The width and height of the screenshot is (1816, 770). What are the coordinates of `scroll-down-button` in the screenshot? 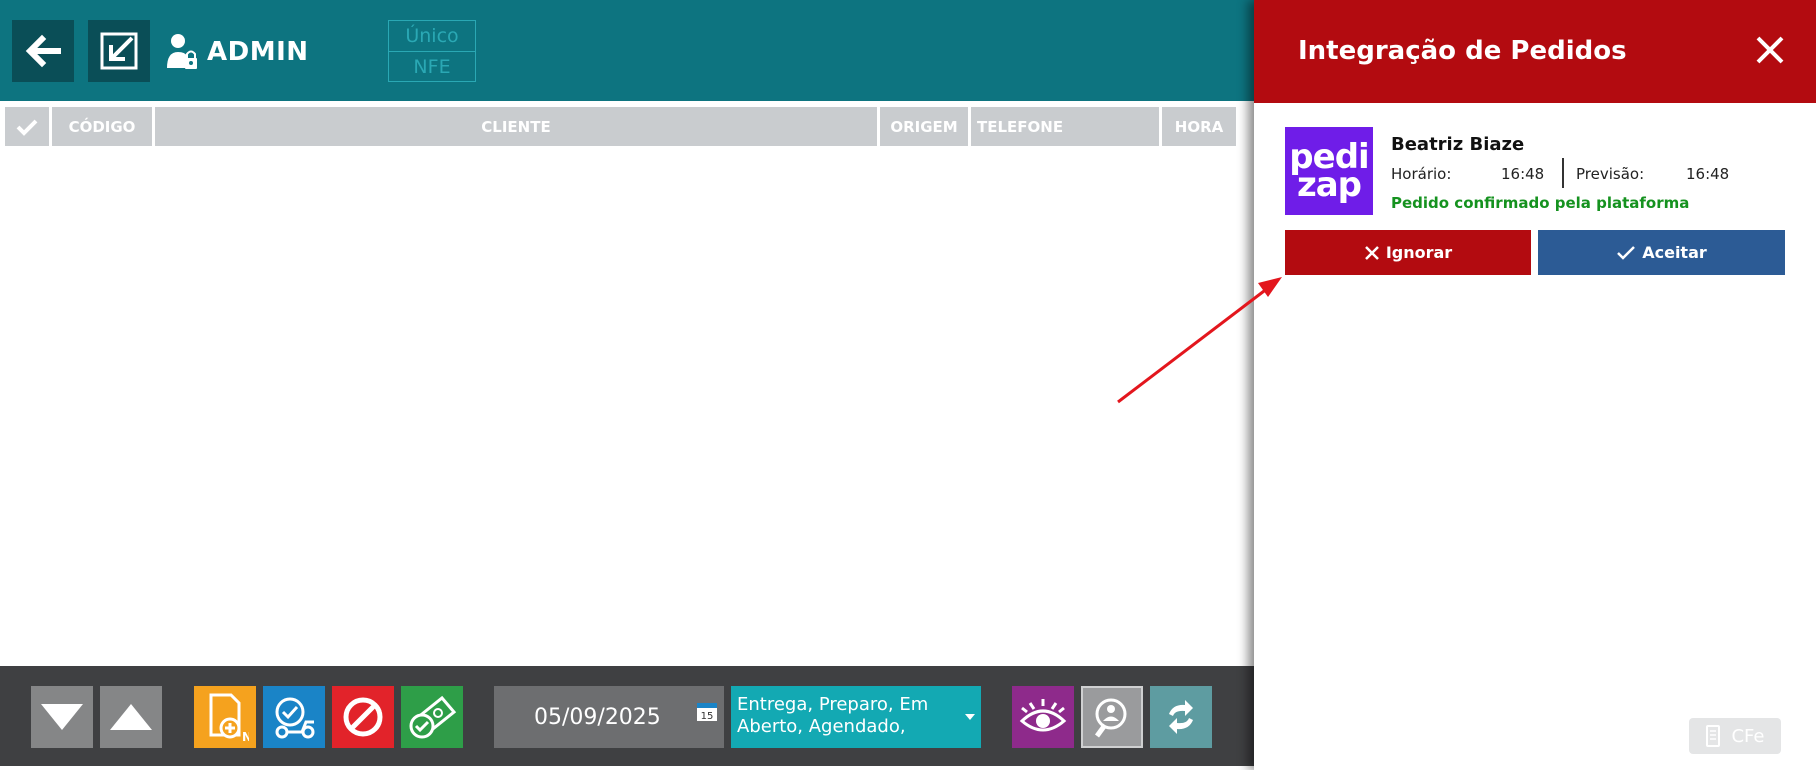 It's located at (62, 717).